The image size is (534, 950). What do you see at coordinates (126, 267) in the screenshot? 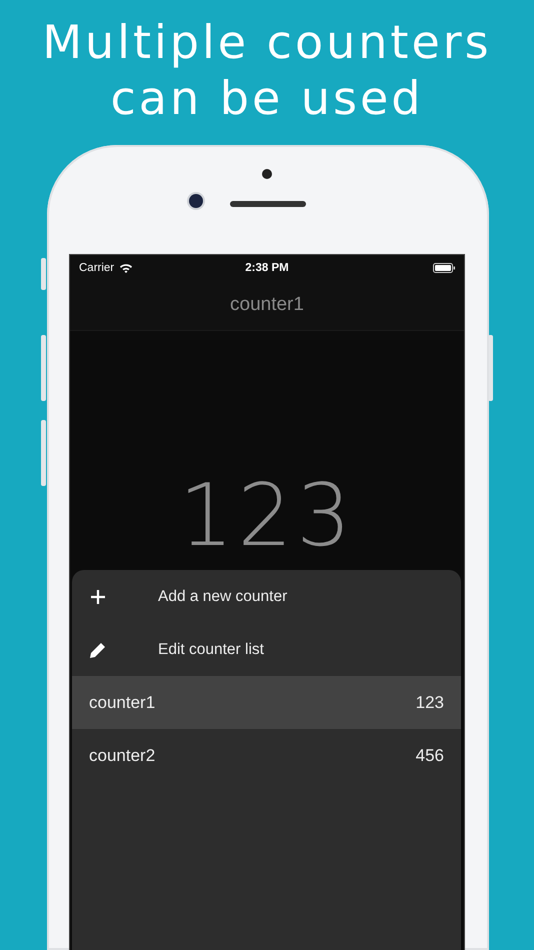
I see `wifi-icon` at bounding box center [126, 267].